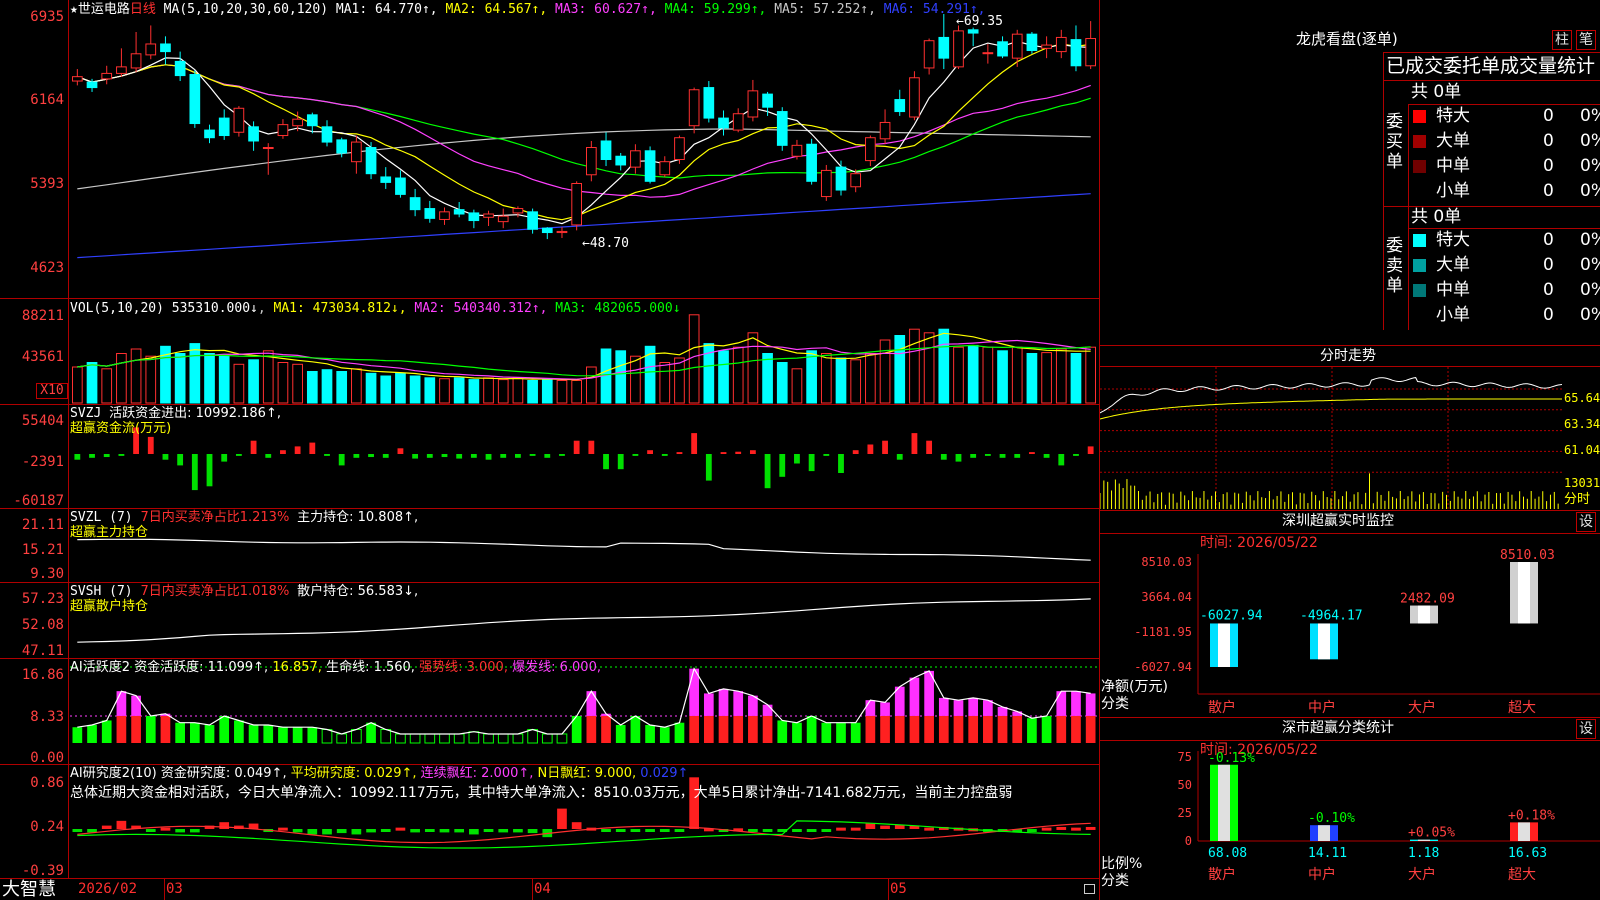  What do you see at coordinates (1224, 645) in the screenshot?
I see `monitor-bar-highlight` at bounding box center [1224, 645].